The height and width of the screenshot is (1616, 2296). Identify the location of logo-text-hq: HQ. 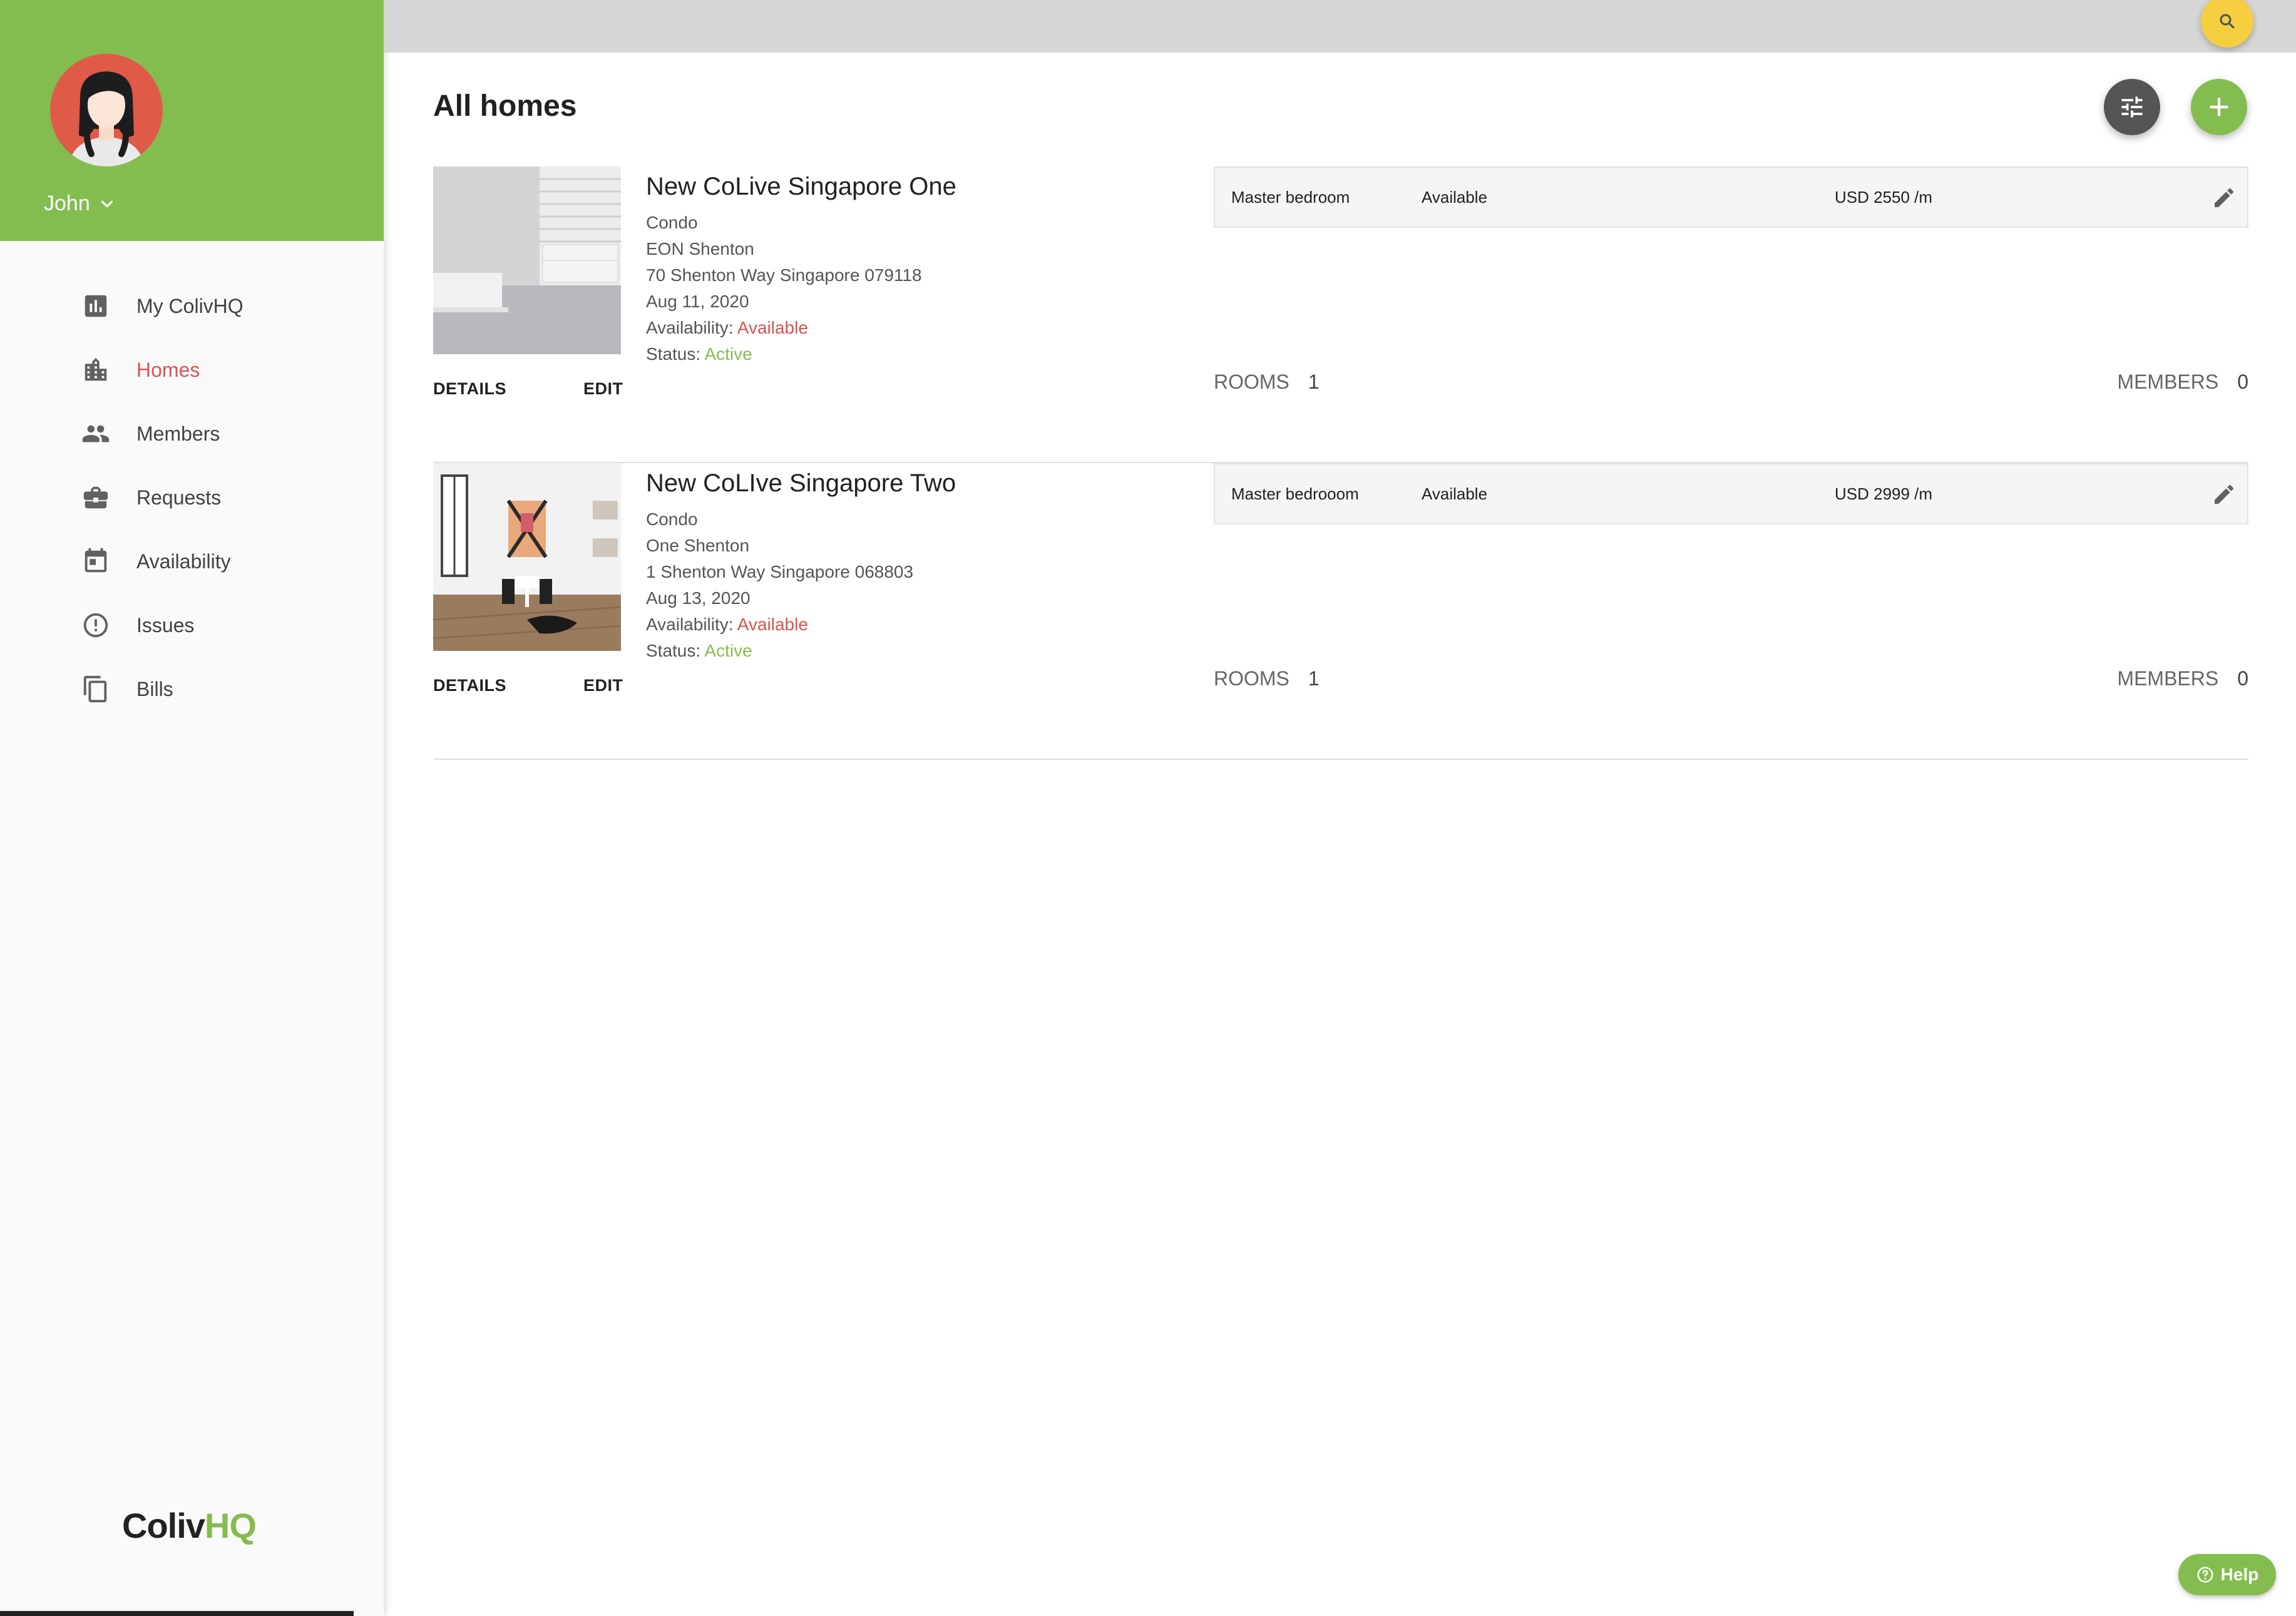
(231, 1525).